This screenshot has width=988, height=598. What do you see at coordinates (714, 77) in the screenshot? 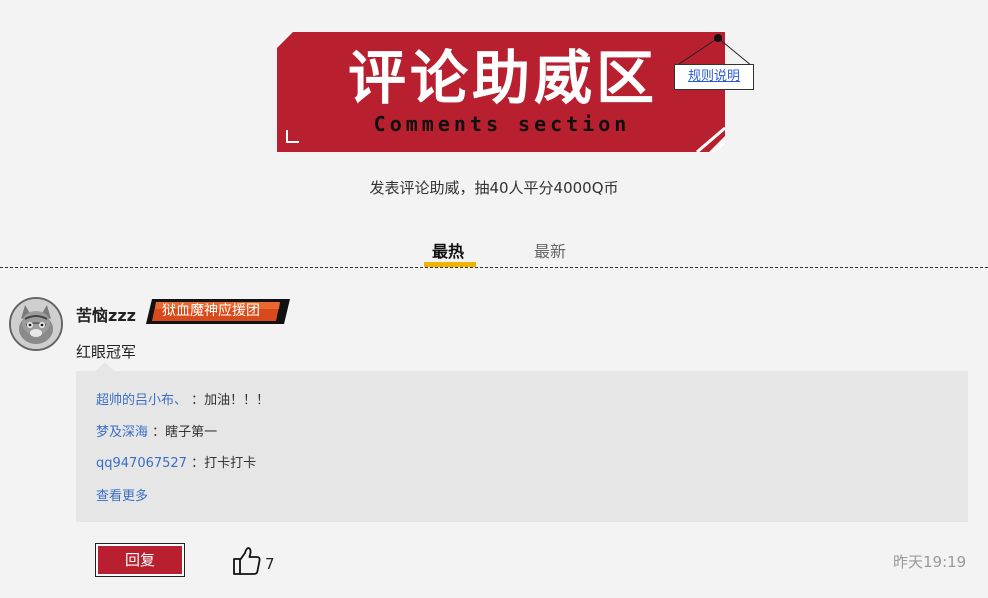
I see `rules-link: 规则说明` at bounding box center [714, 77].